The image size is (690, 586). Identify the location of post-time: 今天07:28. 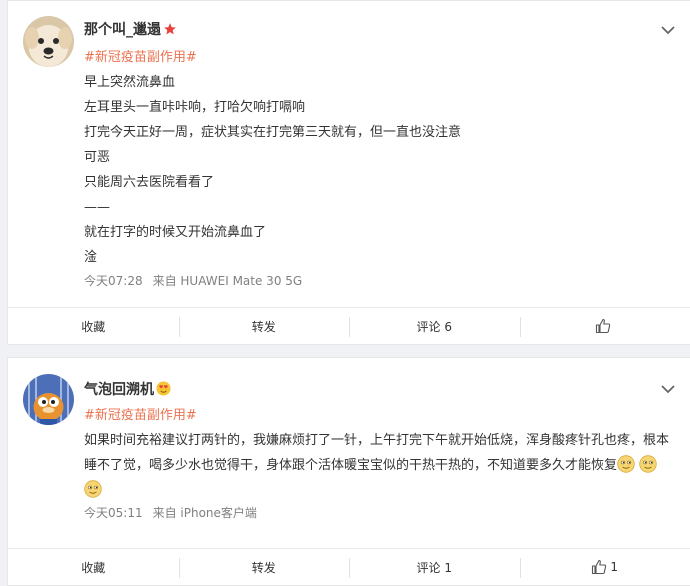
(113, 281).